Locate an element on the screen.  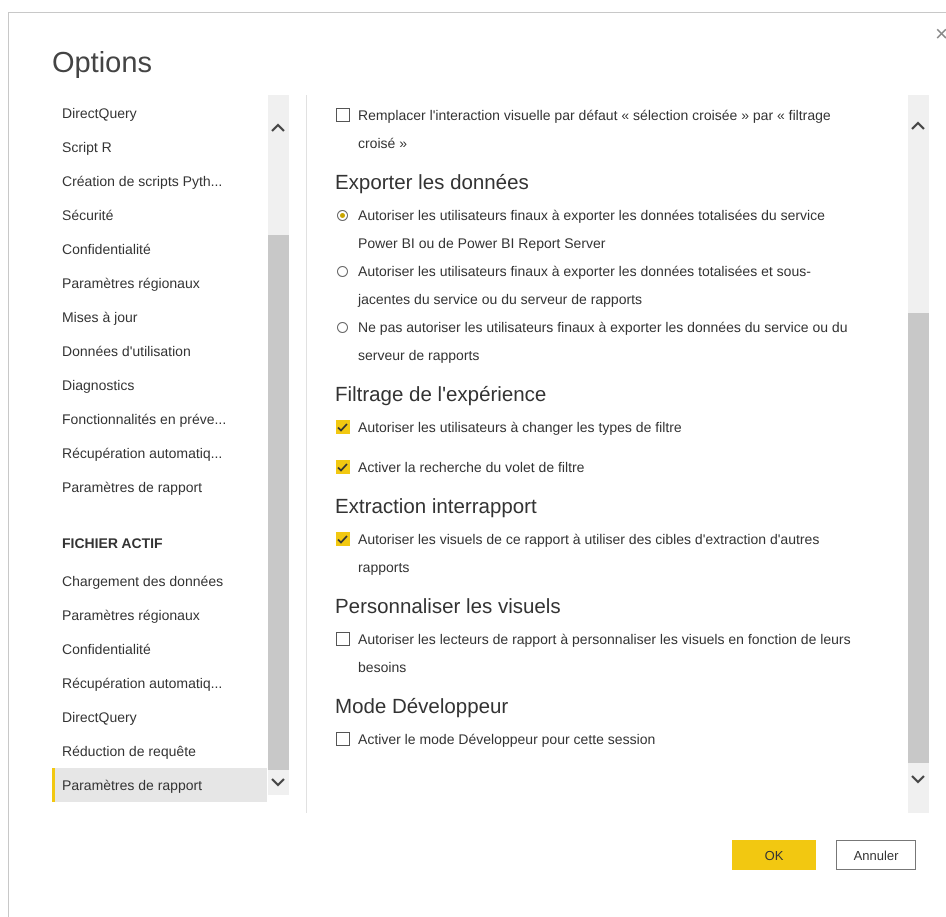
nav-item: Données d'utilisation is located at coordinates (159, 351).